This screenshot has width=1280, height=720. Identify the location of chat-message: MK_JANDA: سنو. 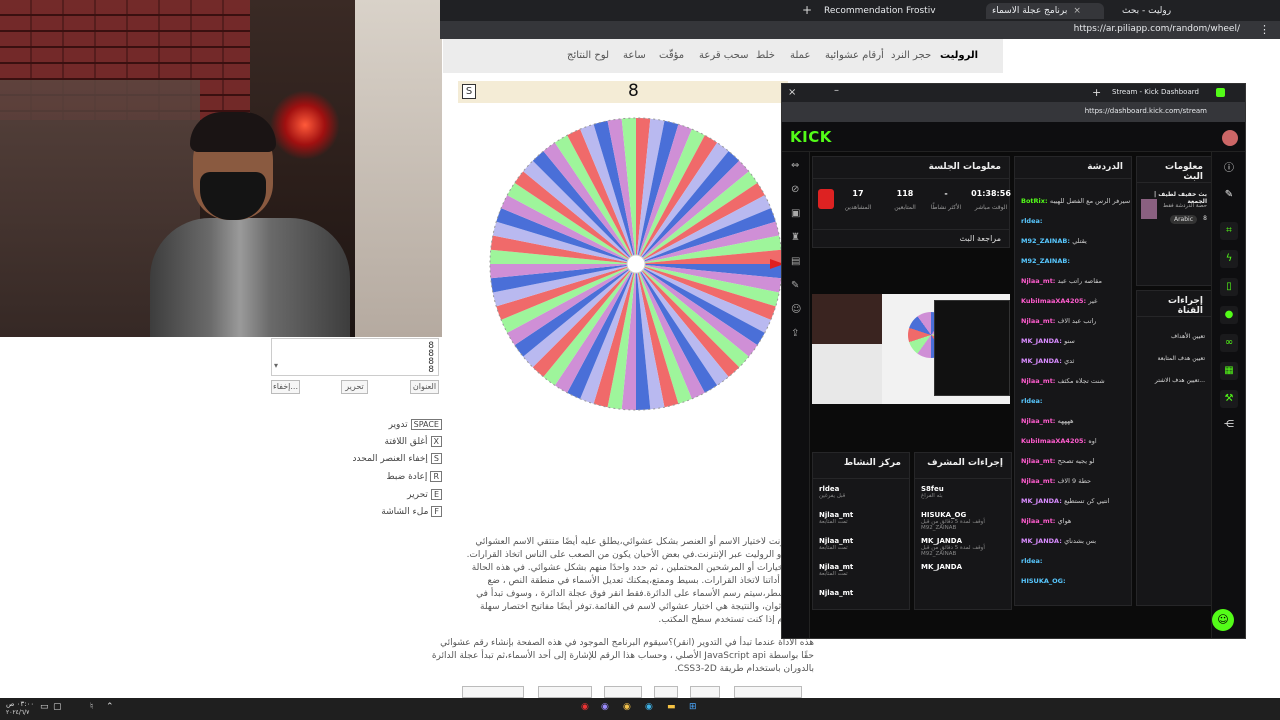
(1048, 341).